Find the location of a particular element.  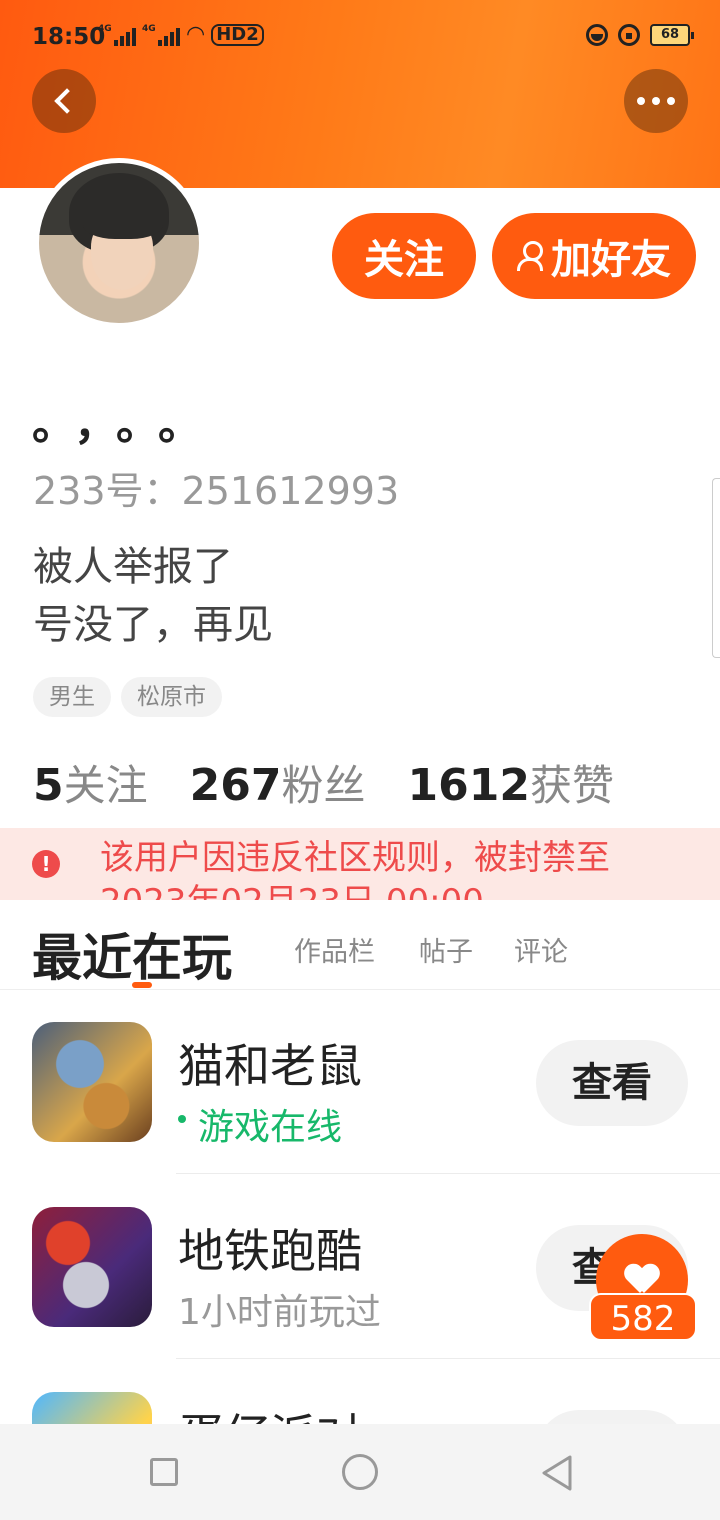

like-count: 582 is located at coordinates (643, 1317).